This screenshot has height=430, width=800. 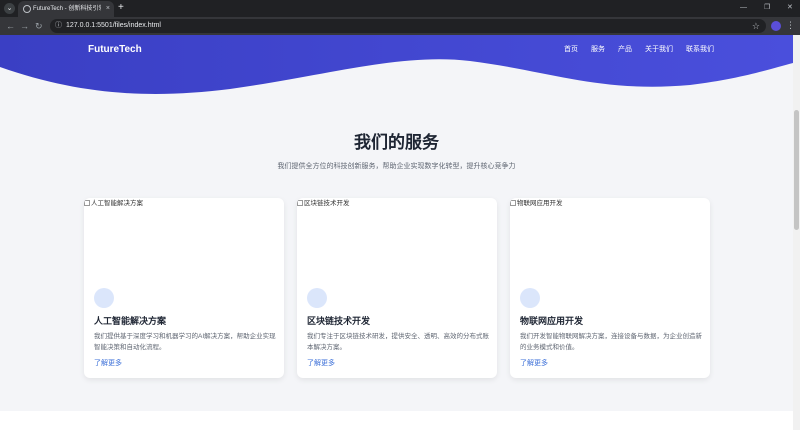 What do you see at coordinates (115, 50) in the screenshot?
I see `brand-logo: FutureTech` at bounding box center [115, 50].